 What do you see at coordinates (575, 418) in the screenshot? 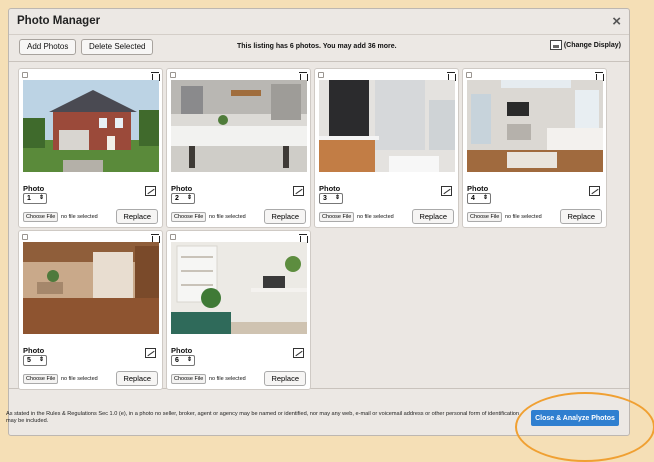
I see `close-analyze-button: Close & Analyze Photos` at bounding box center [575, 418].